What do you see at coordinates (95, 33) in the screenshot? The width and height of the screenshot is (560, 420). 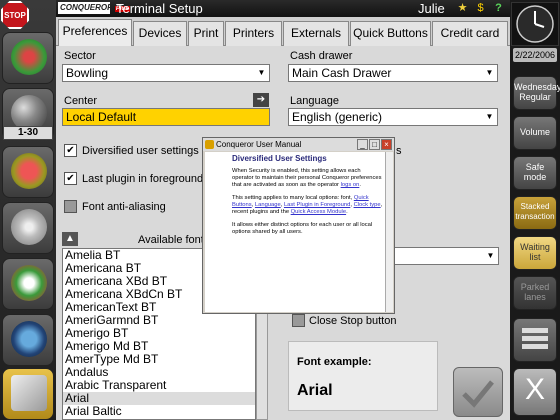 I see `tab-preferences: Preferences` at bounding box center [95, 33].